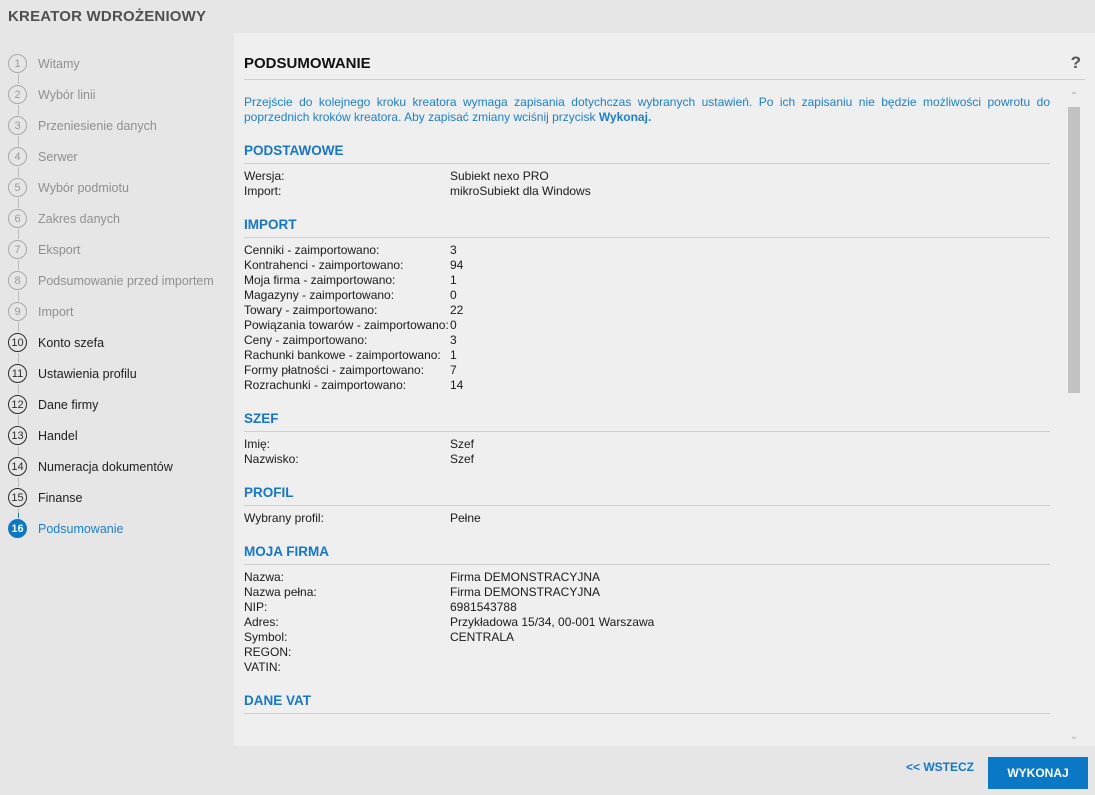  Describe the element at coordinates (115, 404) in the screenshot. I see `wizard-step: 12 Dane firmy` at that location.